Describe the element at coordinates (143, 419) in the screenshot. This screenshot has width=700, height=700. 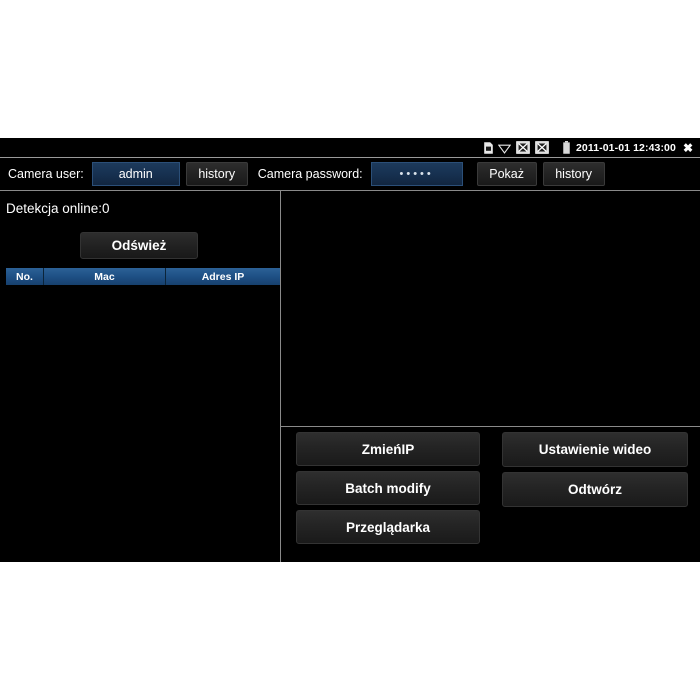
I see `table-body-empty` at that location.